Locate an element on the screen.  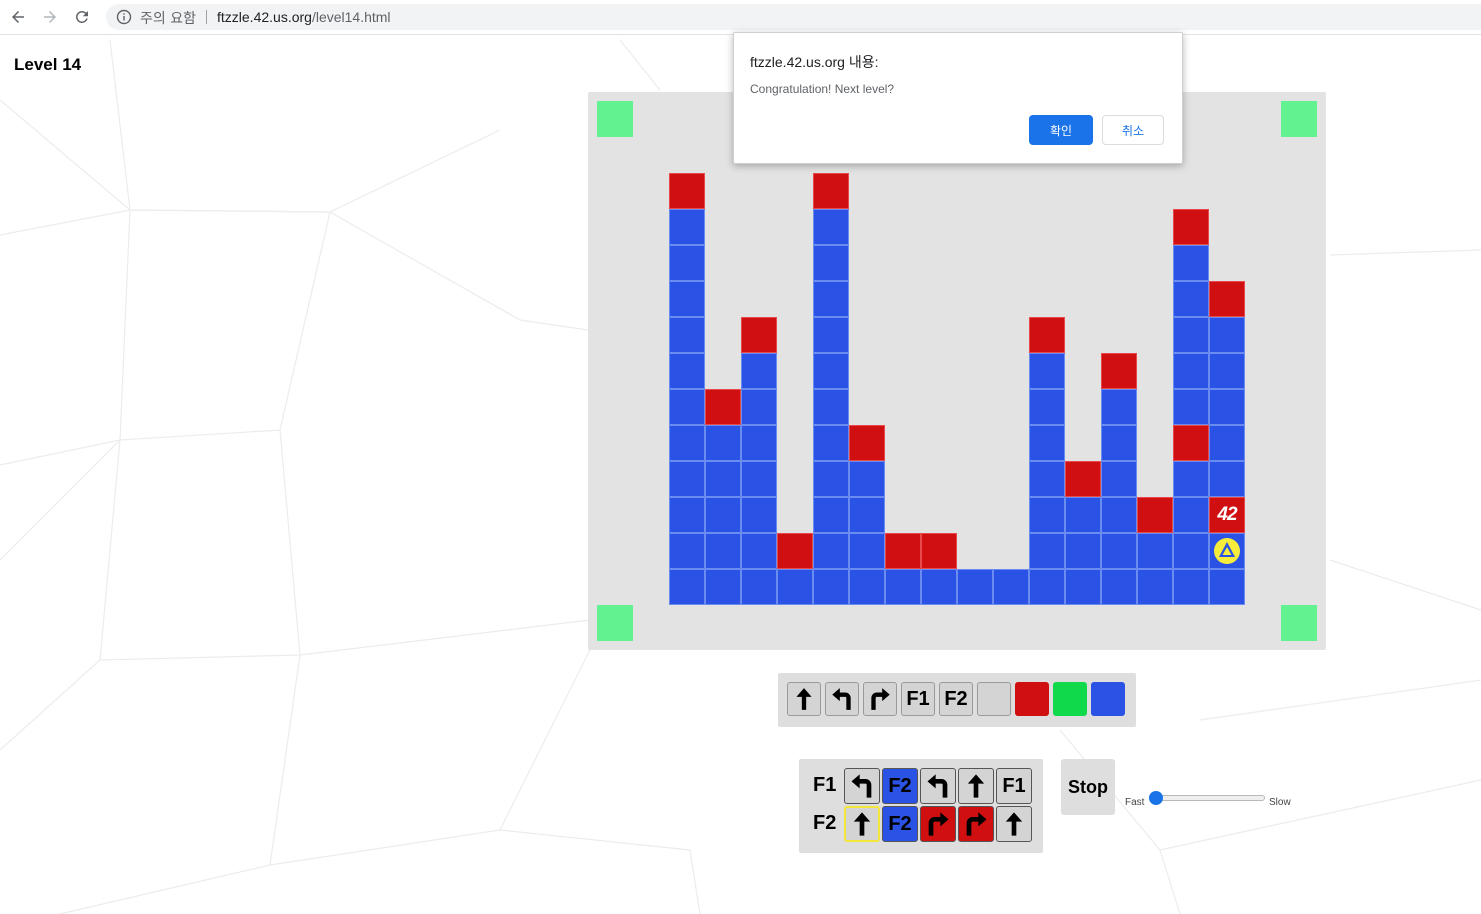
omnibox-divider is located at coordinates (206, 17).